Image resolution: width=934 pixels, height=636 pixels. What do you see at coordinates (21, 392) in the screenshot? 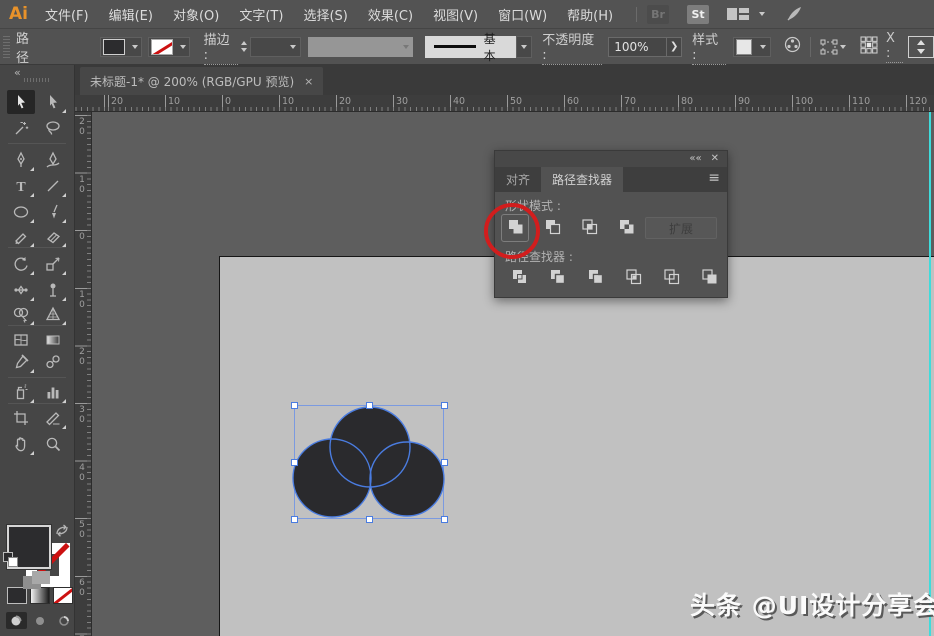
I see `tool-symbol-sprayer` at bounding box center [21, 392].